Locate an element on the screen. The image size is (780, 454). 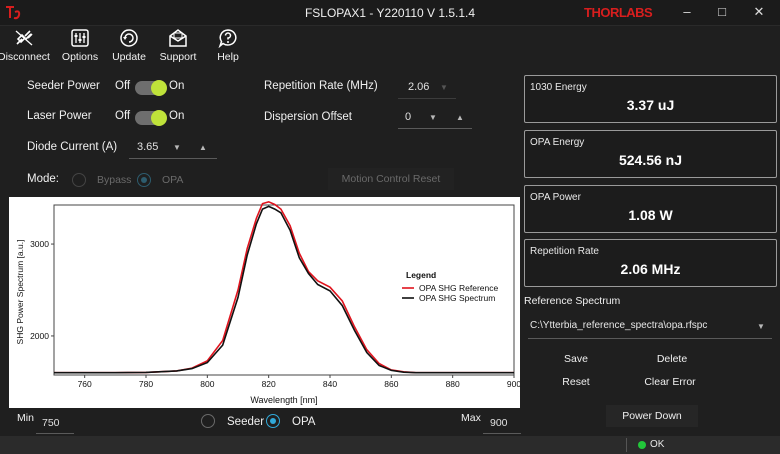
disconnect-button: Disconnect is located at coordinates (25, 47).